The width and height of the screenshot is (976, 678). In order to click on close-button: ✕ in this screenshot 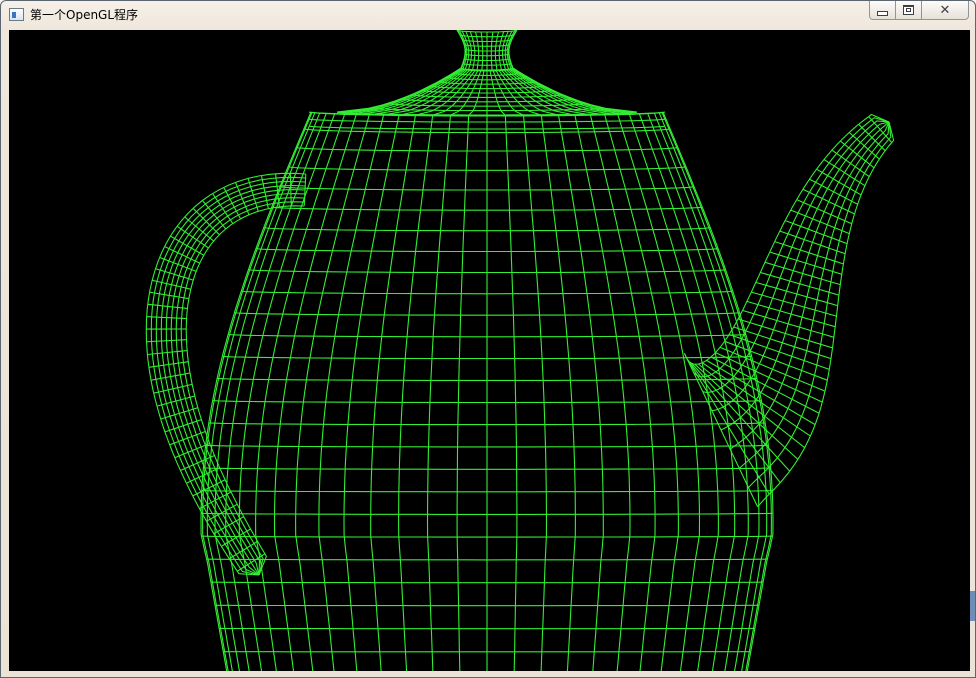, I will do `click(945, 10)`.